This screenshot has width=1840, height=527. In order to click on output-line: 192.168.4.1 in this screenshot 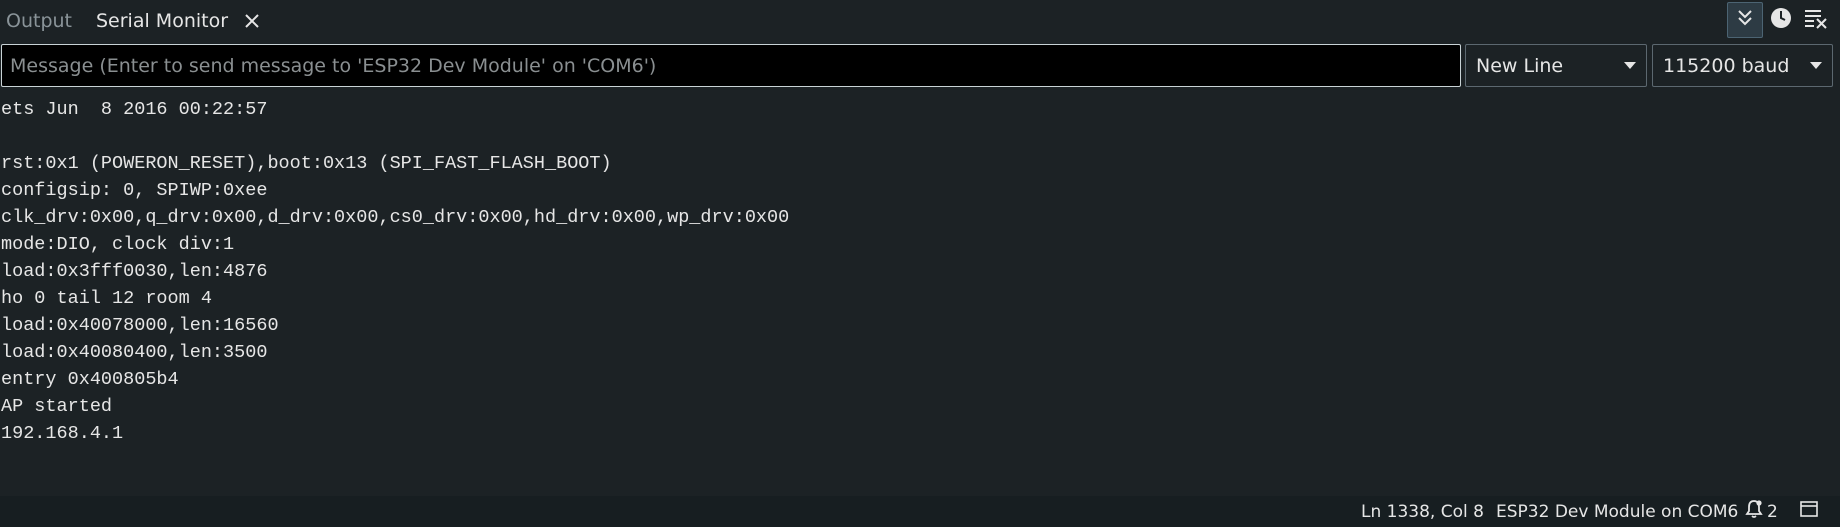, I will do `click(62, 433)`.